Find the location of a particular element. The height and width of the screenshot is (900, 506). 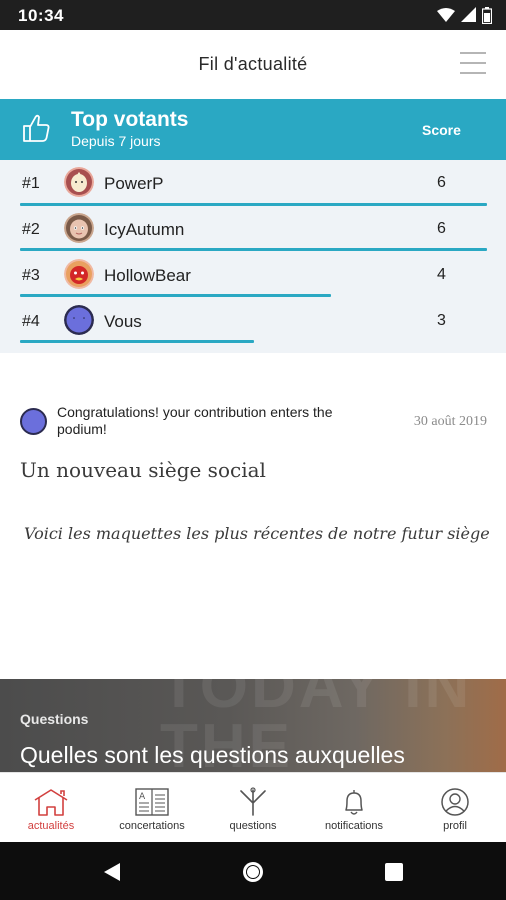

app-header: Fil d'actualité is located at coordinates (253, 64).